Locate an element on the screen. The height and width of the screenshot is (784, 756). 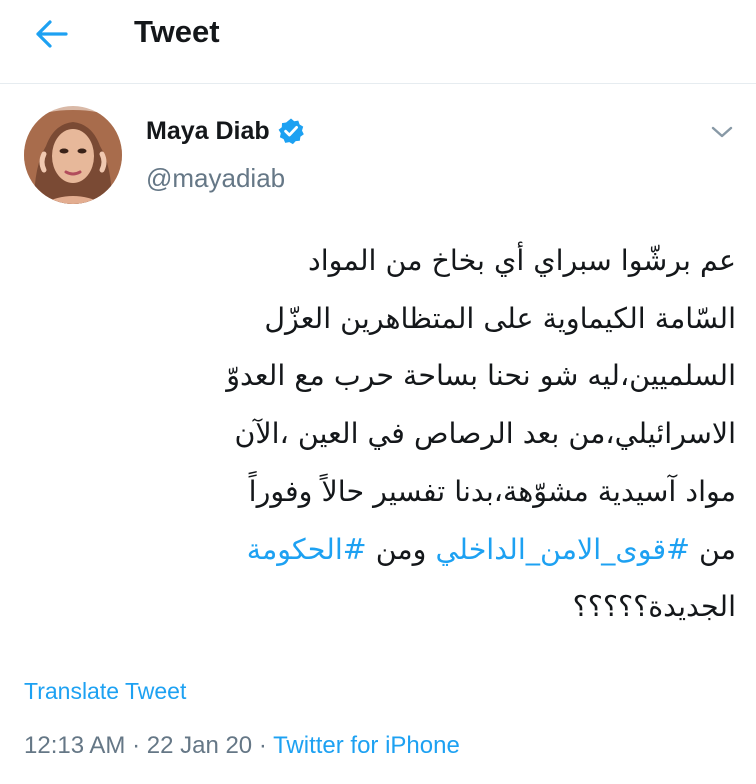
tweet-time: 12:13 AM is located at coordinates (75, 745).